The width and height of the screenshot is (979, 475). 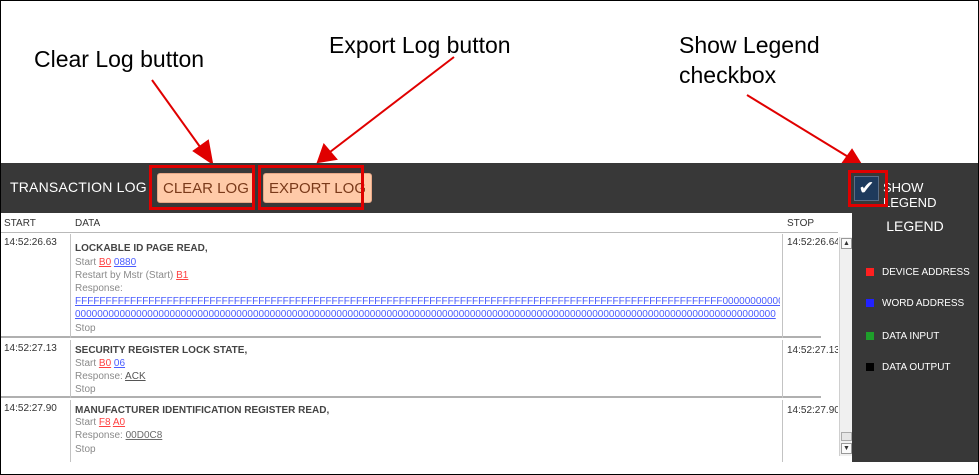 What do you see at coordinates (135, 376) in the screenshot?
I see `response-value: ACK` at bounding box center [135, 376].